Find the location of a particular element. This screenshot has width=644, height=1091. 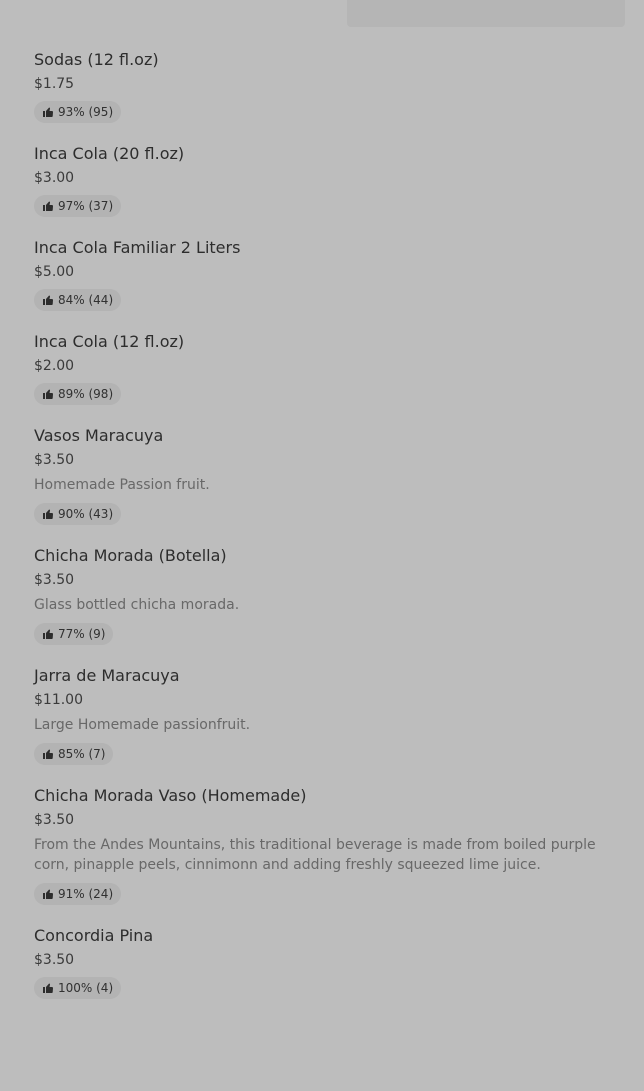

item-price: $5.00 is located at coordinates (54, 272).